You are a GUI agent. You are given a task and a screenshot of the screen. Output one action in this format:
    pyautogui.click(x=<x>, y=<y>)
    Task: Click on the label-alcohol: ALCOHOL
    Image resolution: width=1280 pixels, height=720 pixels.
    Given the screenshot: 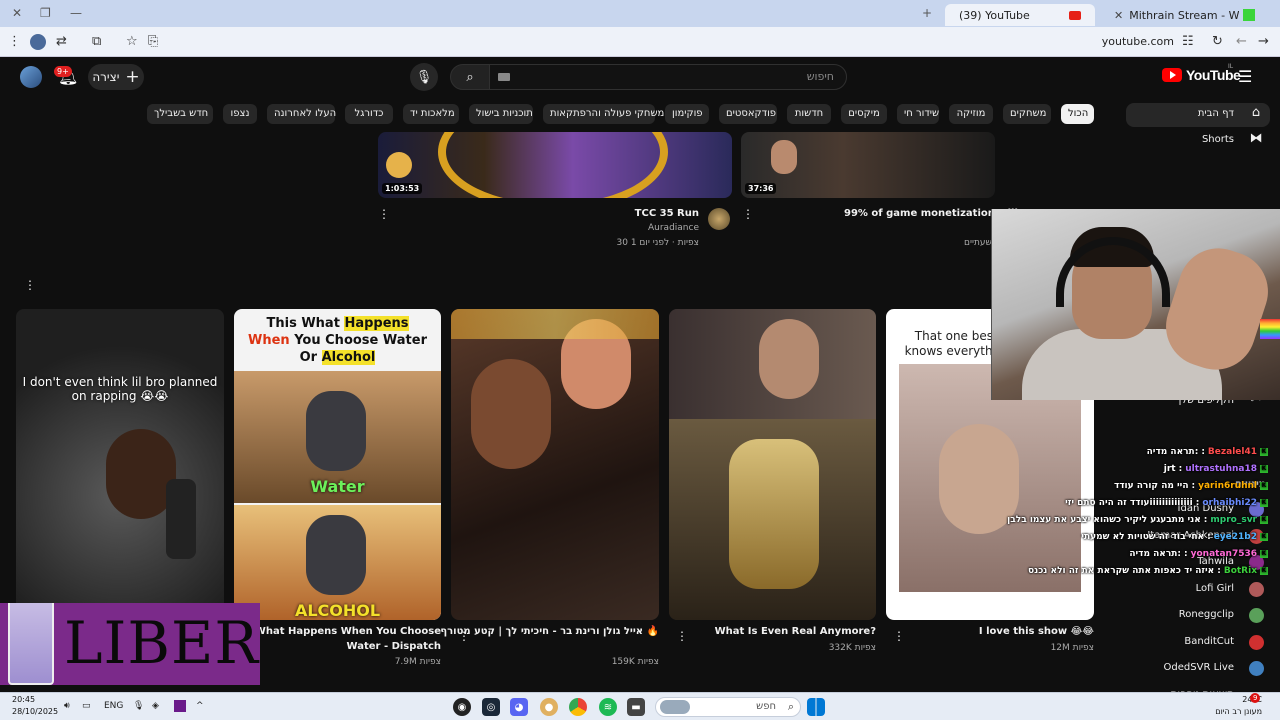 What is the action you would take?
    pyautogui.click(x=337, y=610)
    